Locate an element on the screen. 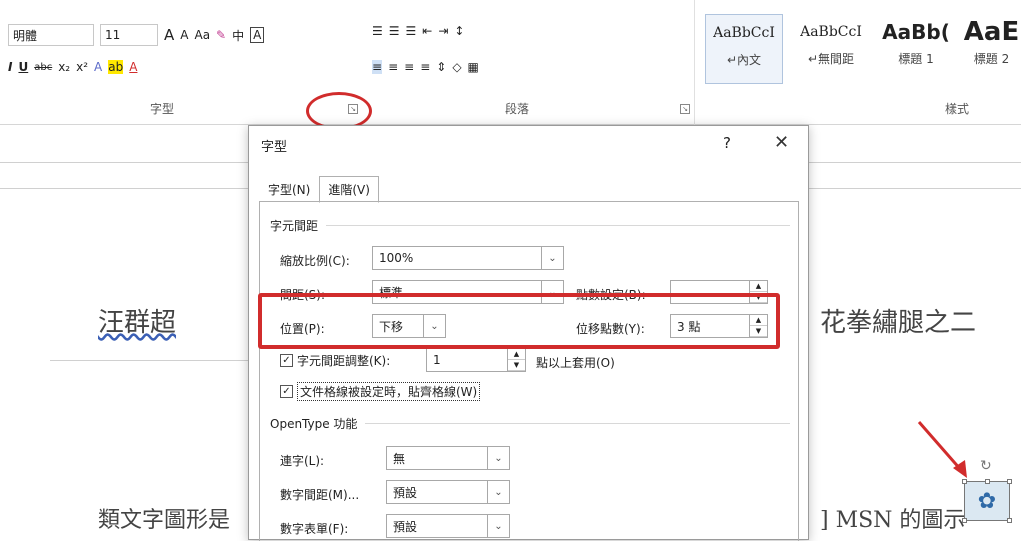  align-left-icon: ≡ is located at coordinates (377, 67).